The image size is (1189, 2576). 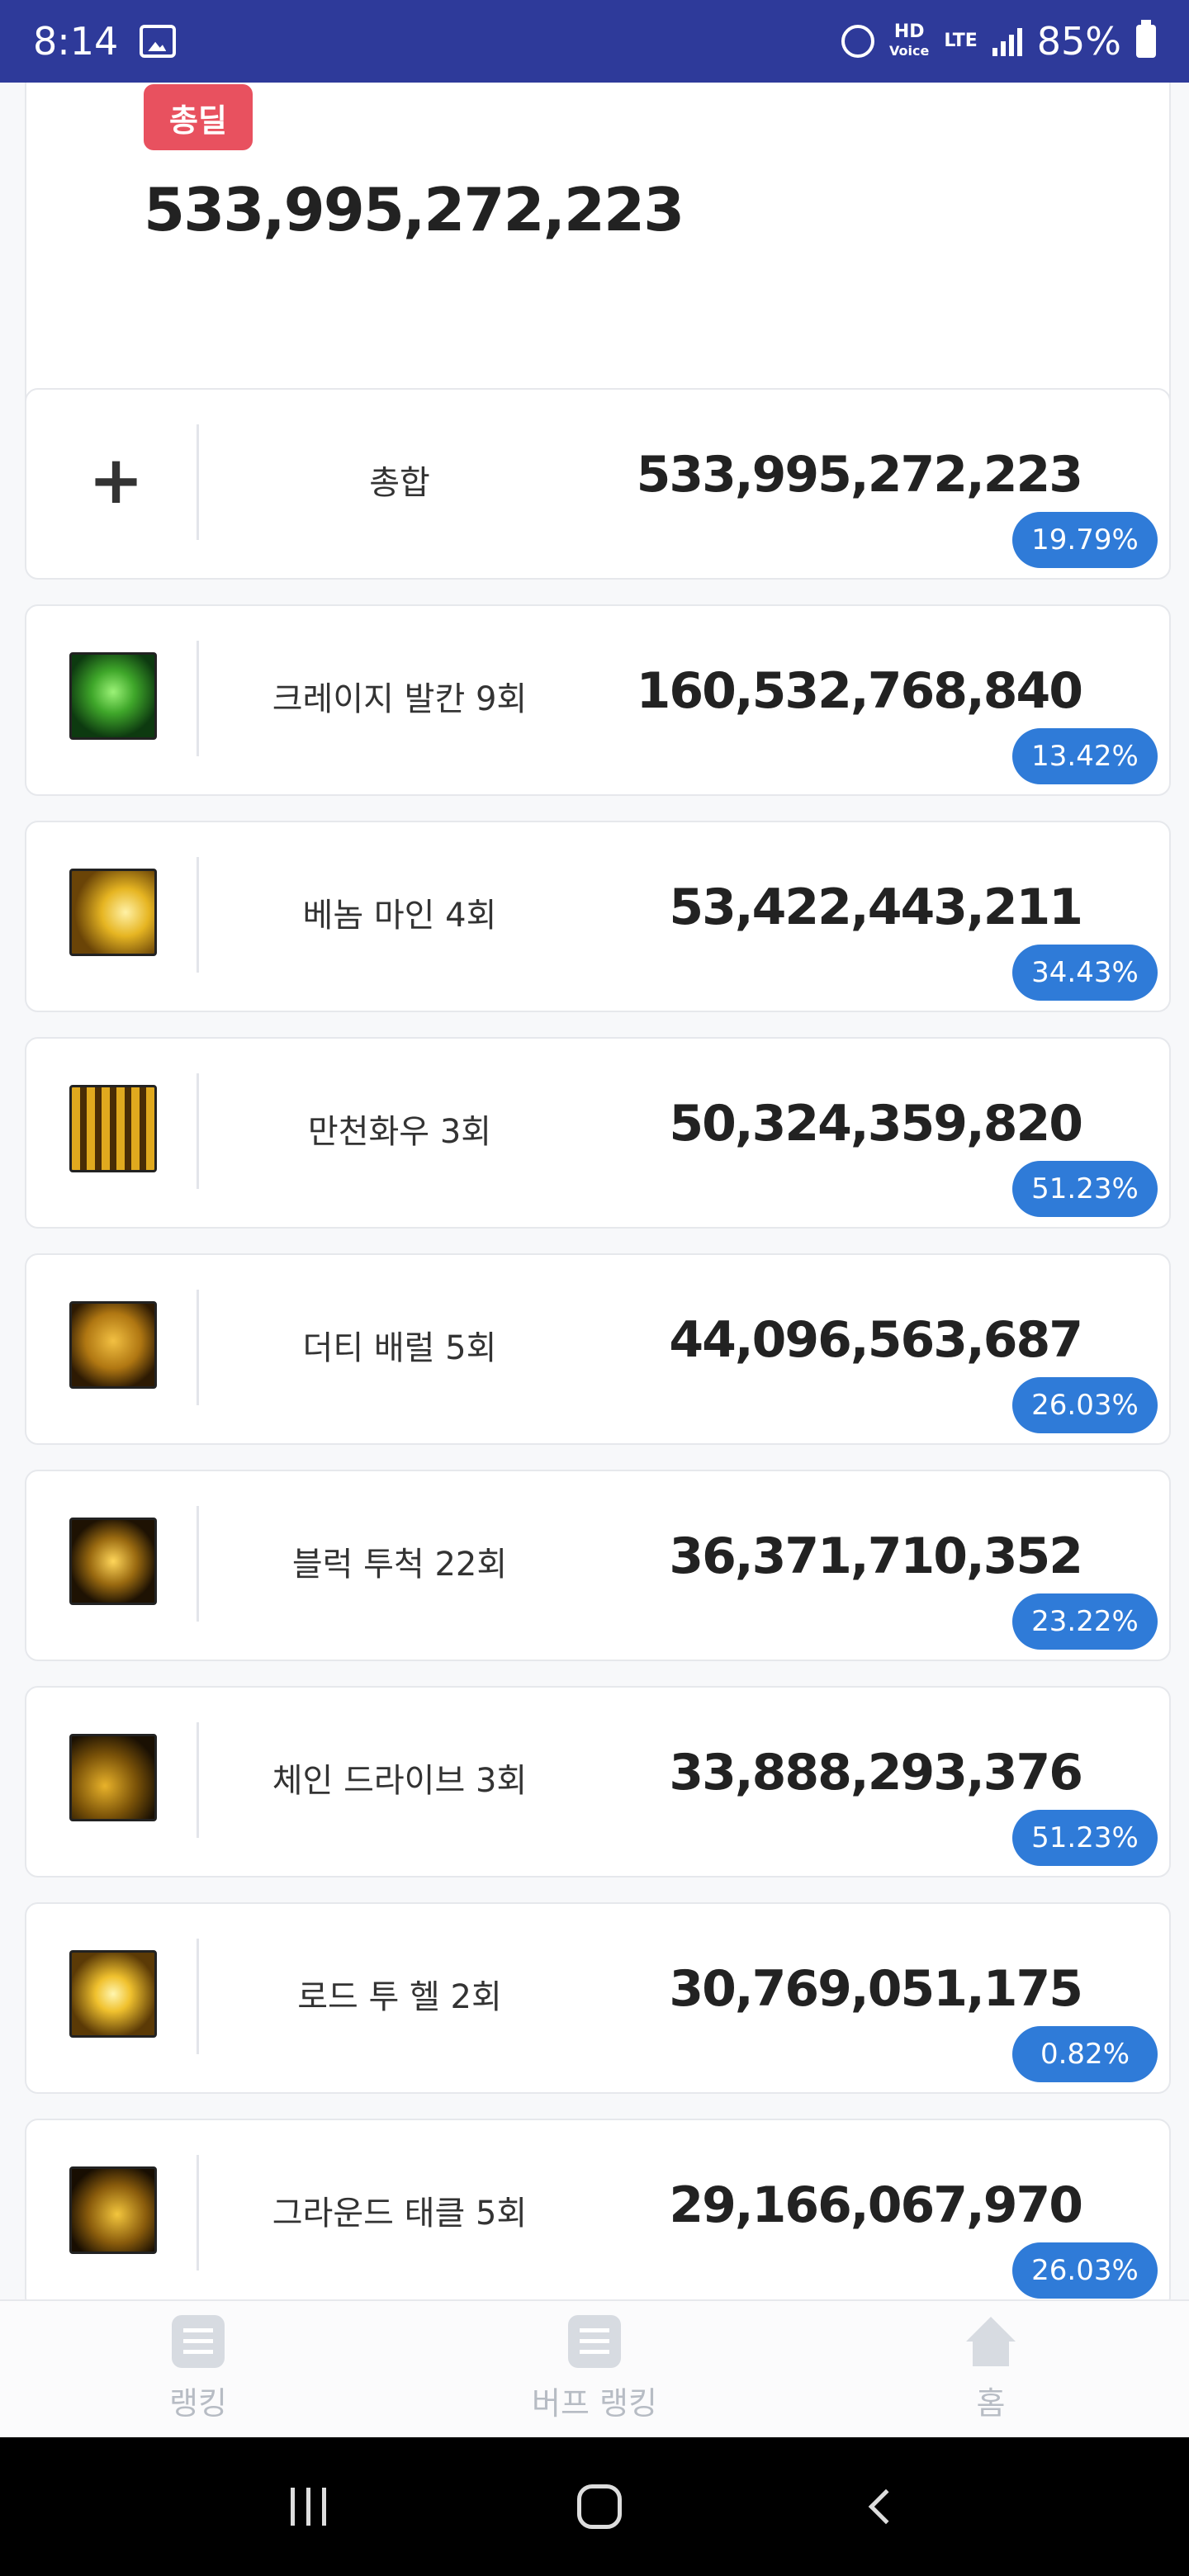 What do you see at coordinates (400, 699) in the screenshot?
I see `row-skill-name: 크레이지 발칸 9회` at bounding box center [400, 699].